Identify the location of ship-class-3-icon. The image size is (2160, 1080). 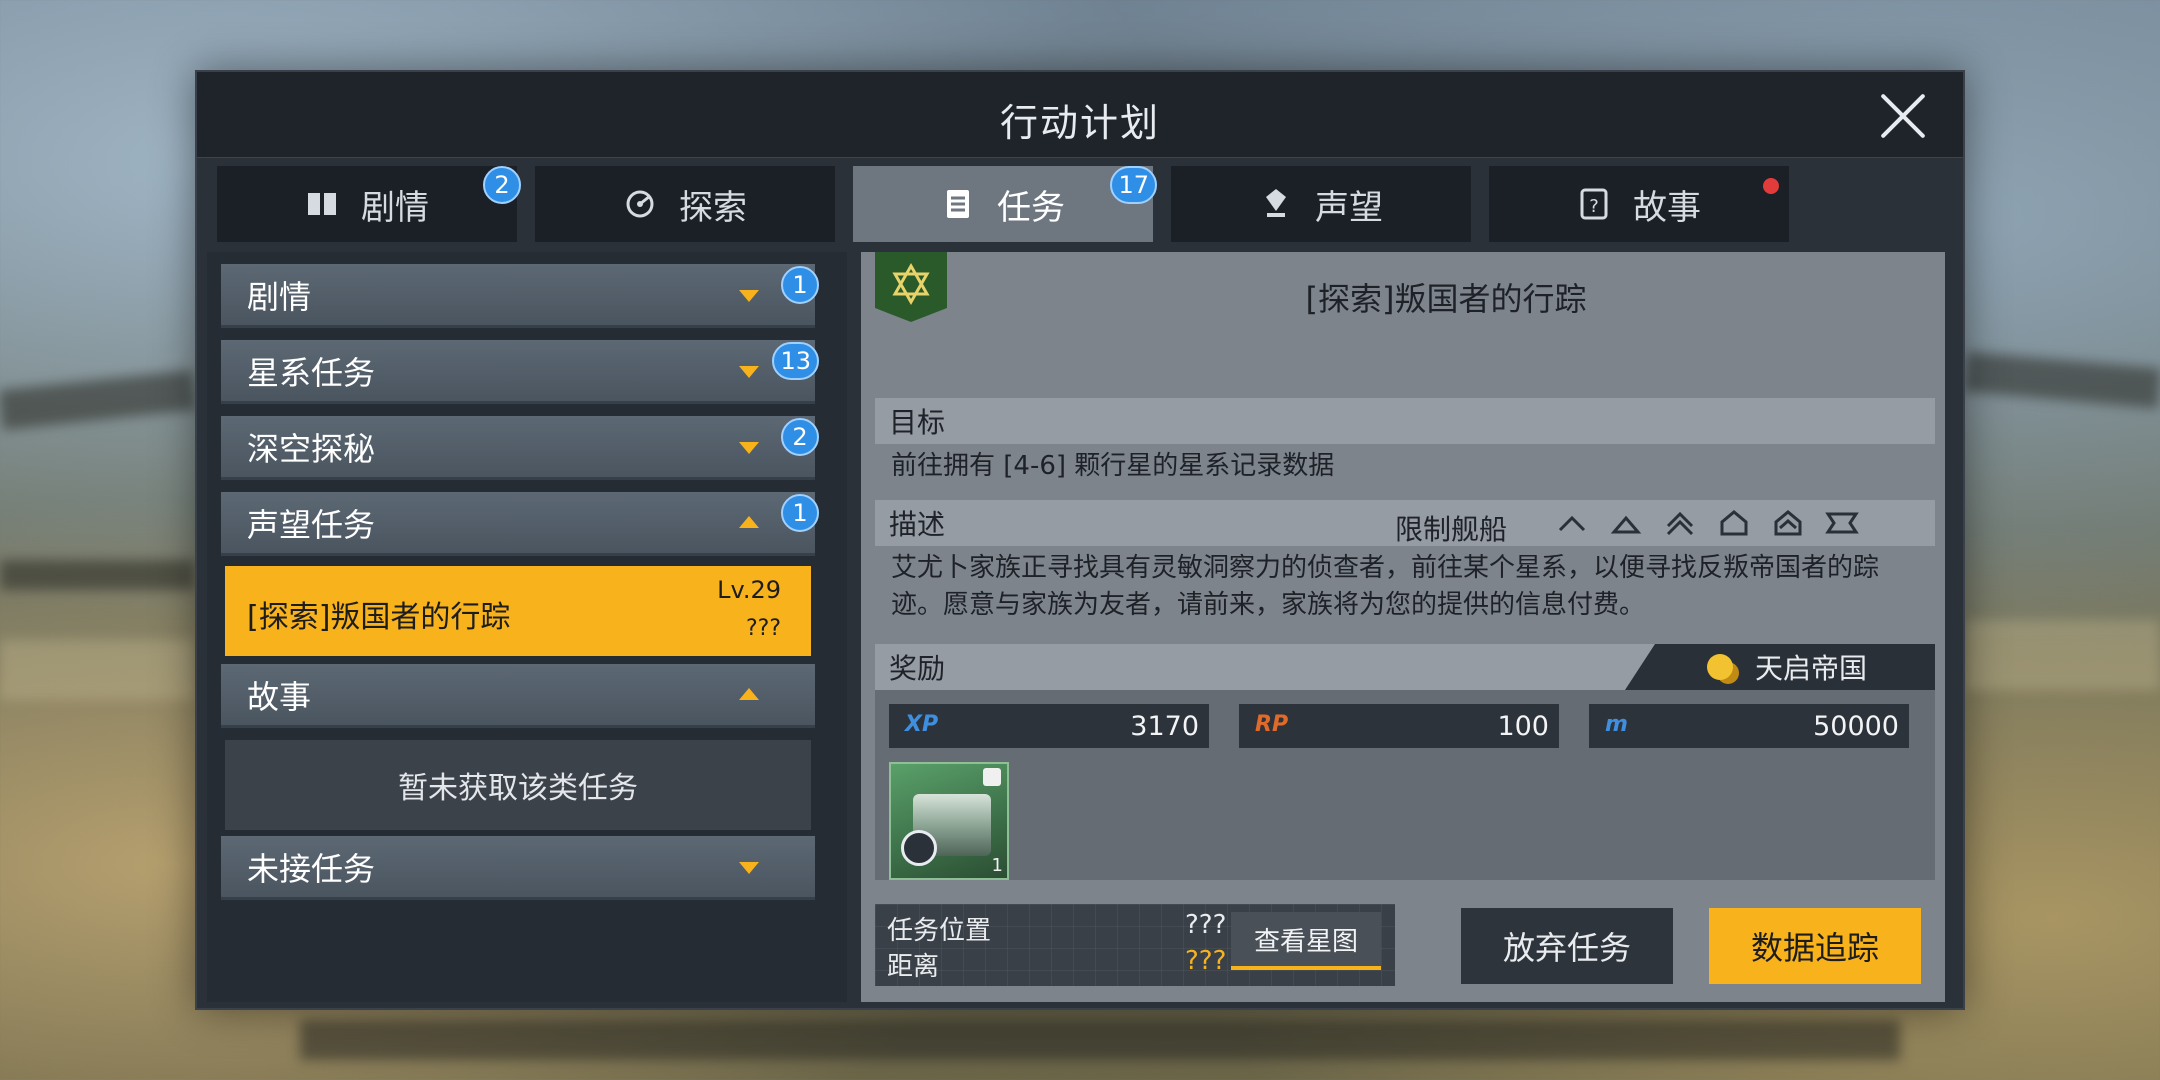
(1680, 523).